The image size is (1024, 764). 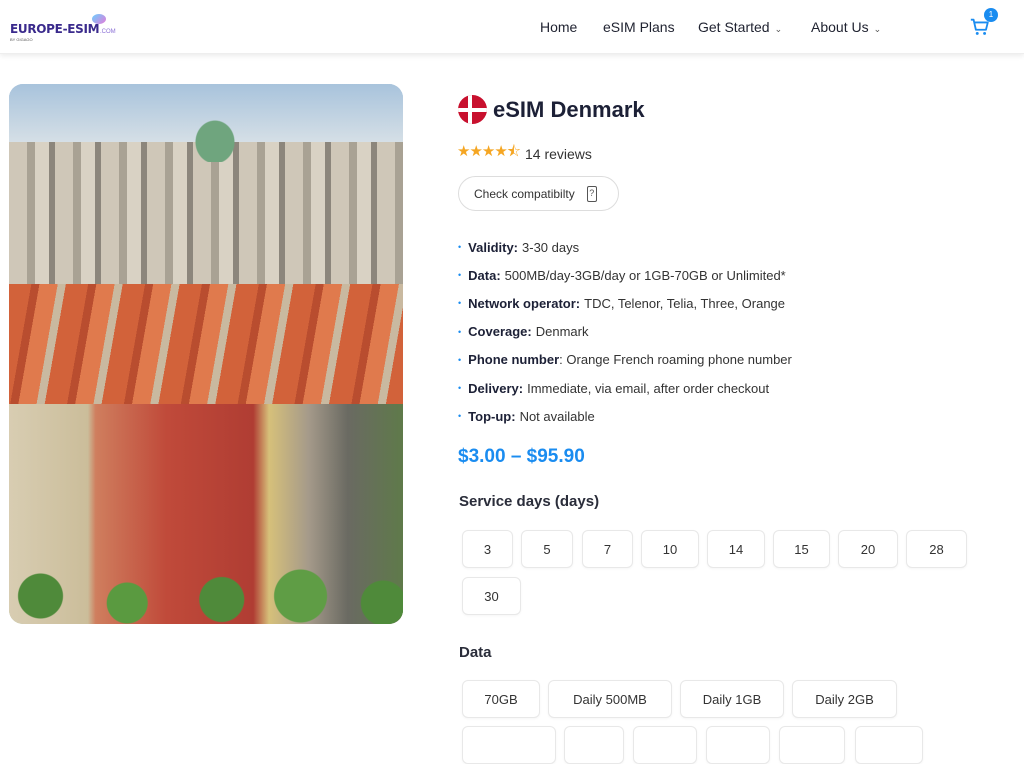 I want to click on logo-by: BY GIGAGO, so click(x=21, y=39).